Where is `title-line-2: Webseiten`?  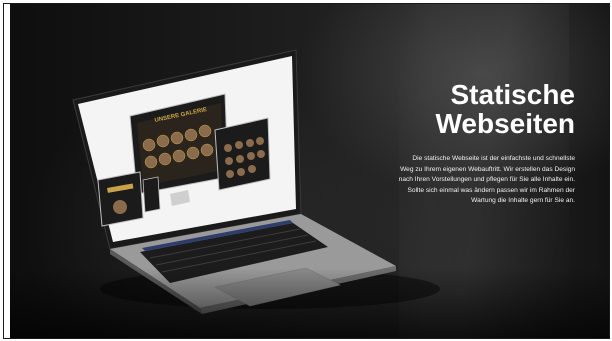
title-line-2: Webseiten is located at coordinates (505, 123).